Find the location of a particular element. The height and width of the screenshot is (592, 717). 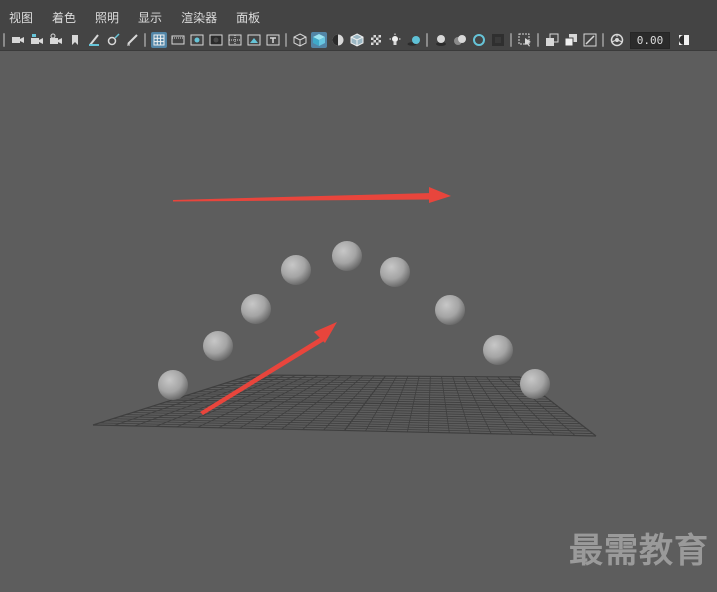

bookmark-icon is located at coordinates (75, 40).